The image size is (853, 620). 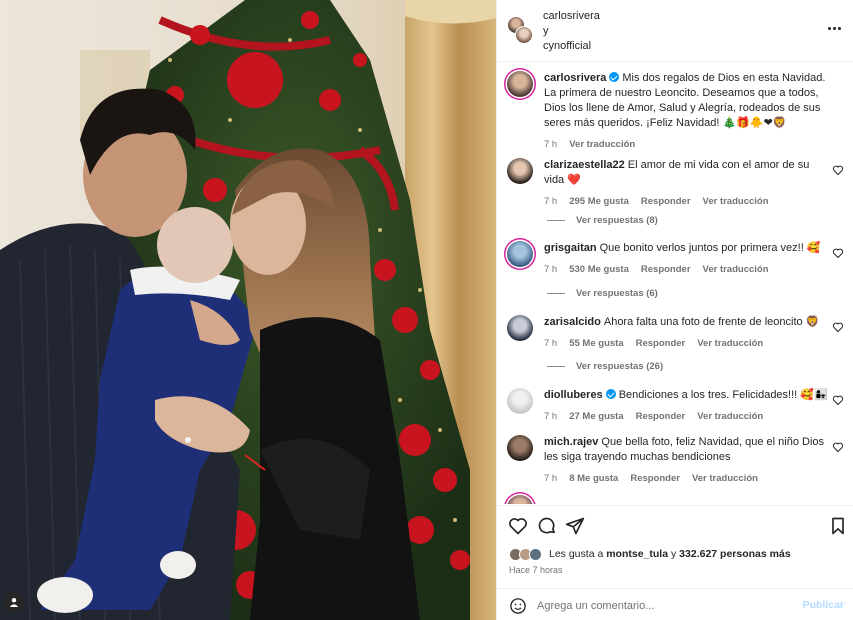 What do you see at coordinates (576, 554) in the screenshot?
I see `likes-prefix: Les gusta a` at bounding box center [576, 554].